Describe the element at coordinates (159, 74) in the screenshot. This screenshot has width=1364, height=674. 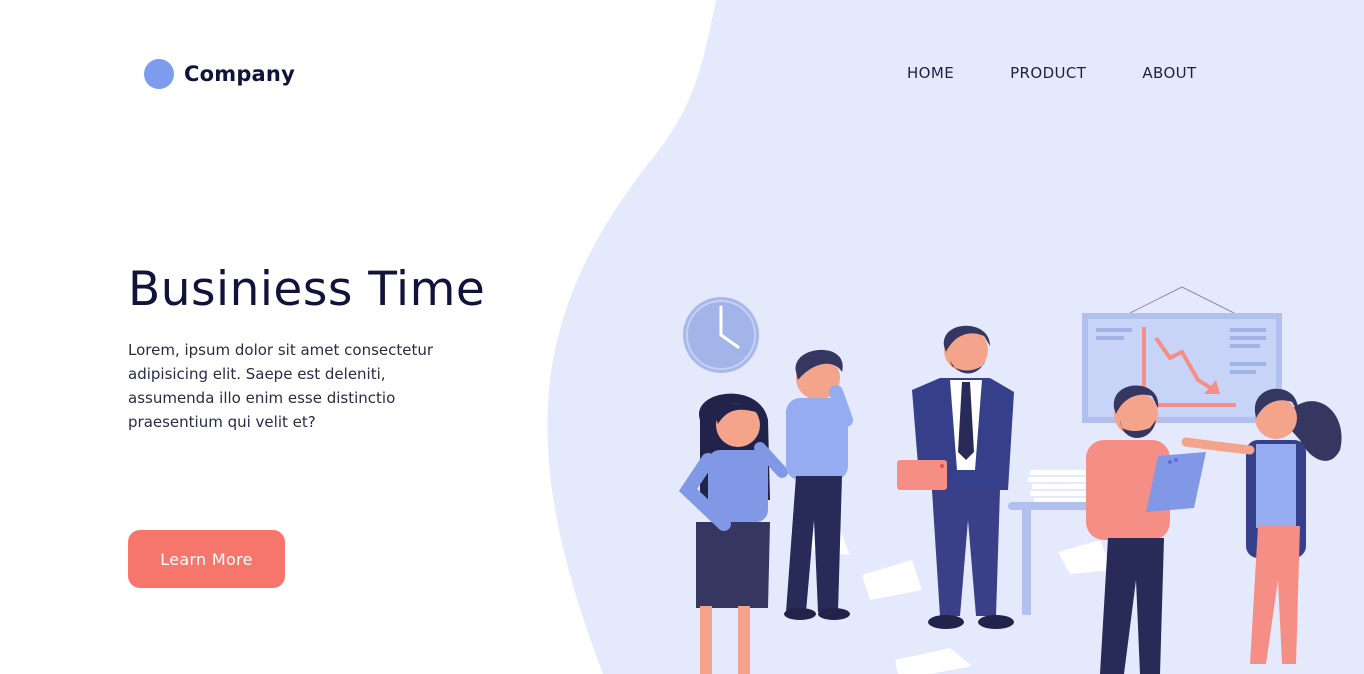
I see `logo-dot-icon` at that location.